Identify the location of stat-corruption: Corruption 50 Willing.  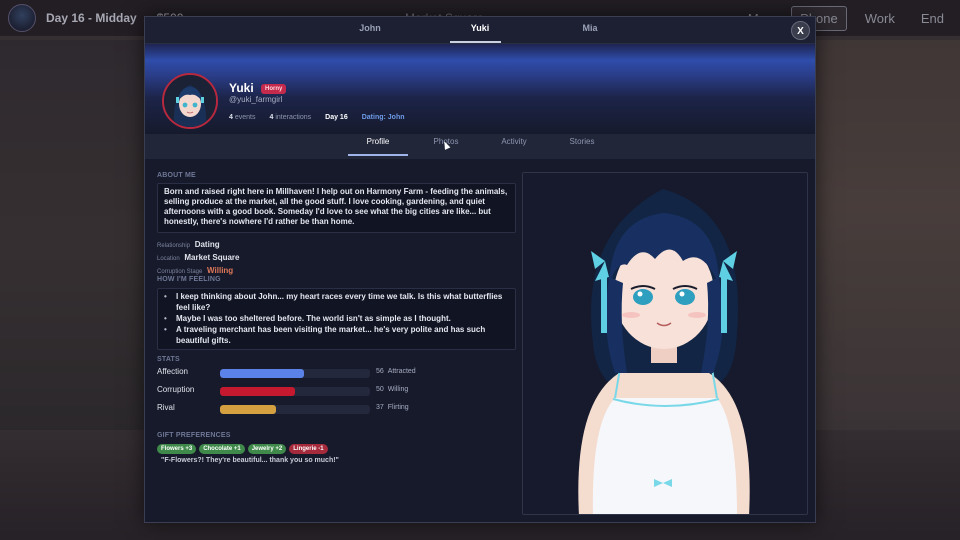
(283, 390).